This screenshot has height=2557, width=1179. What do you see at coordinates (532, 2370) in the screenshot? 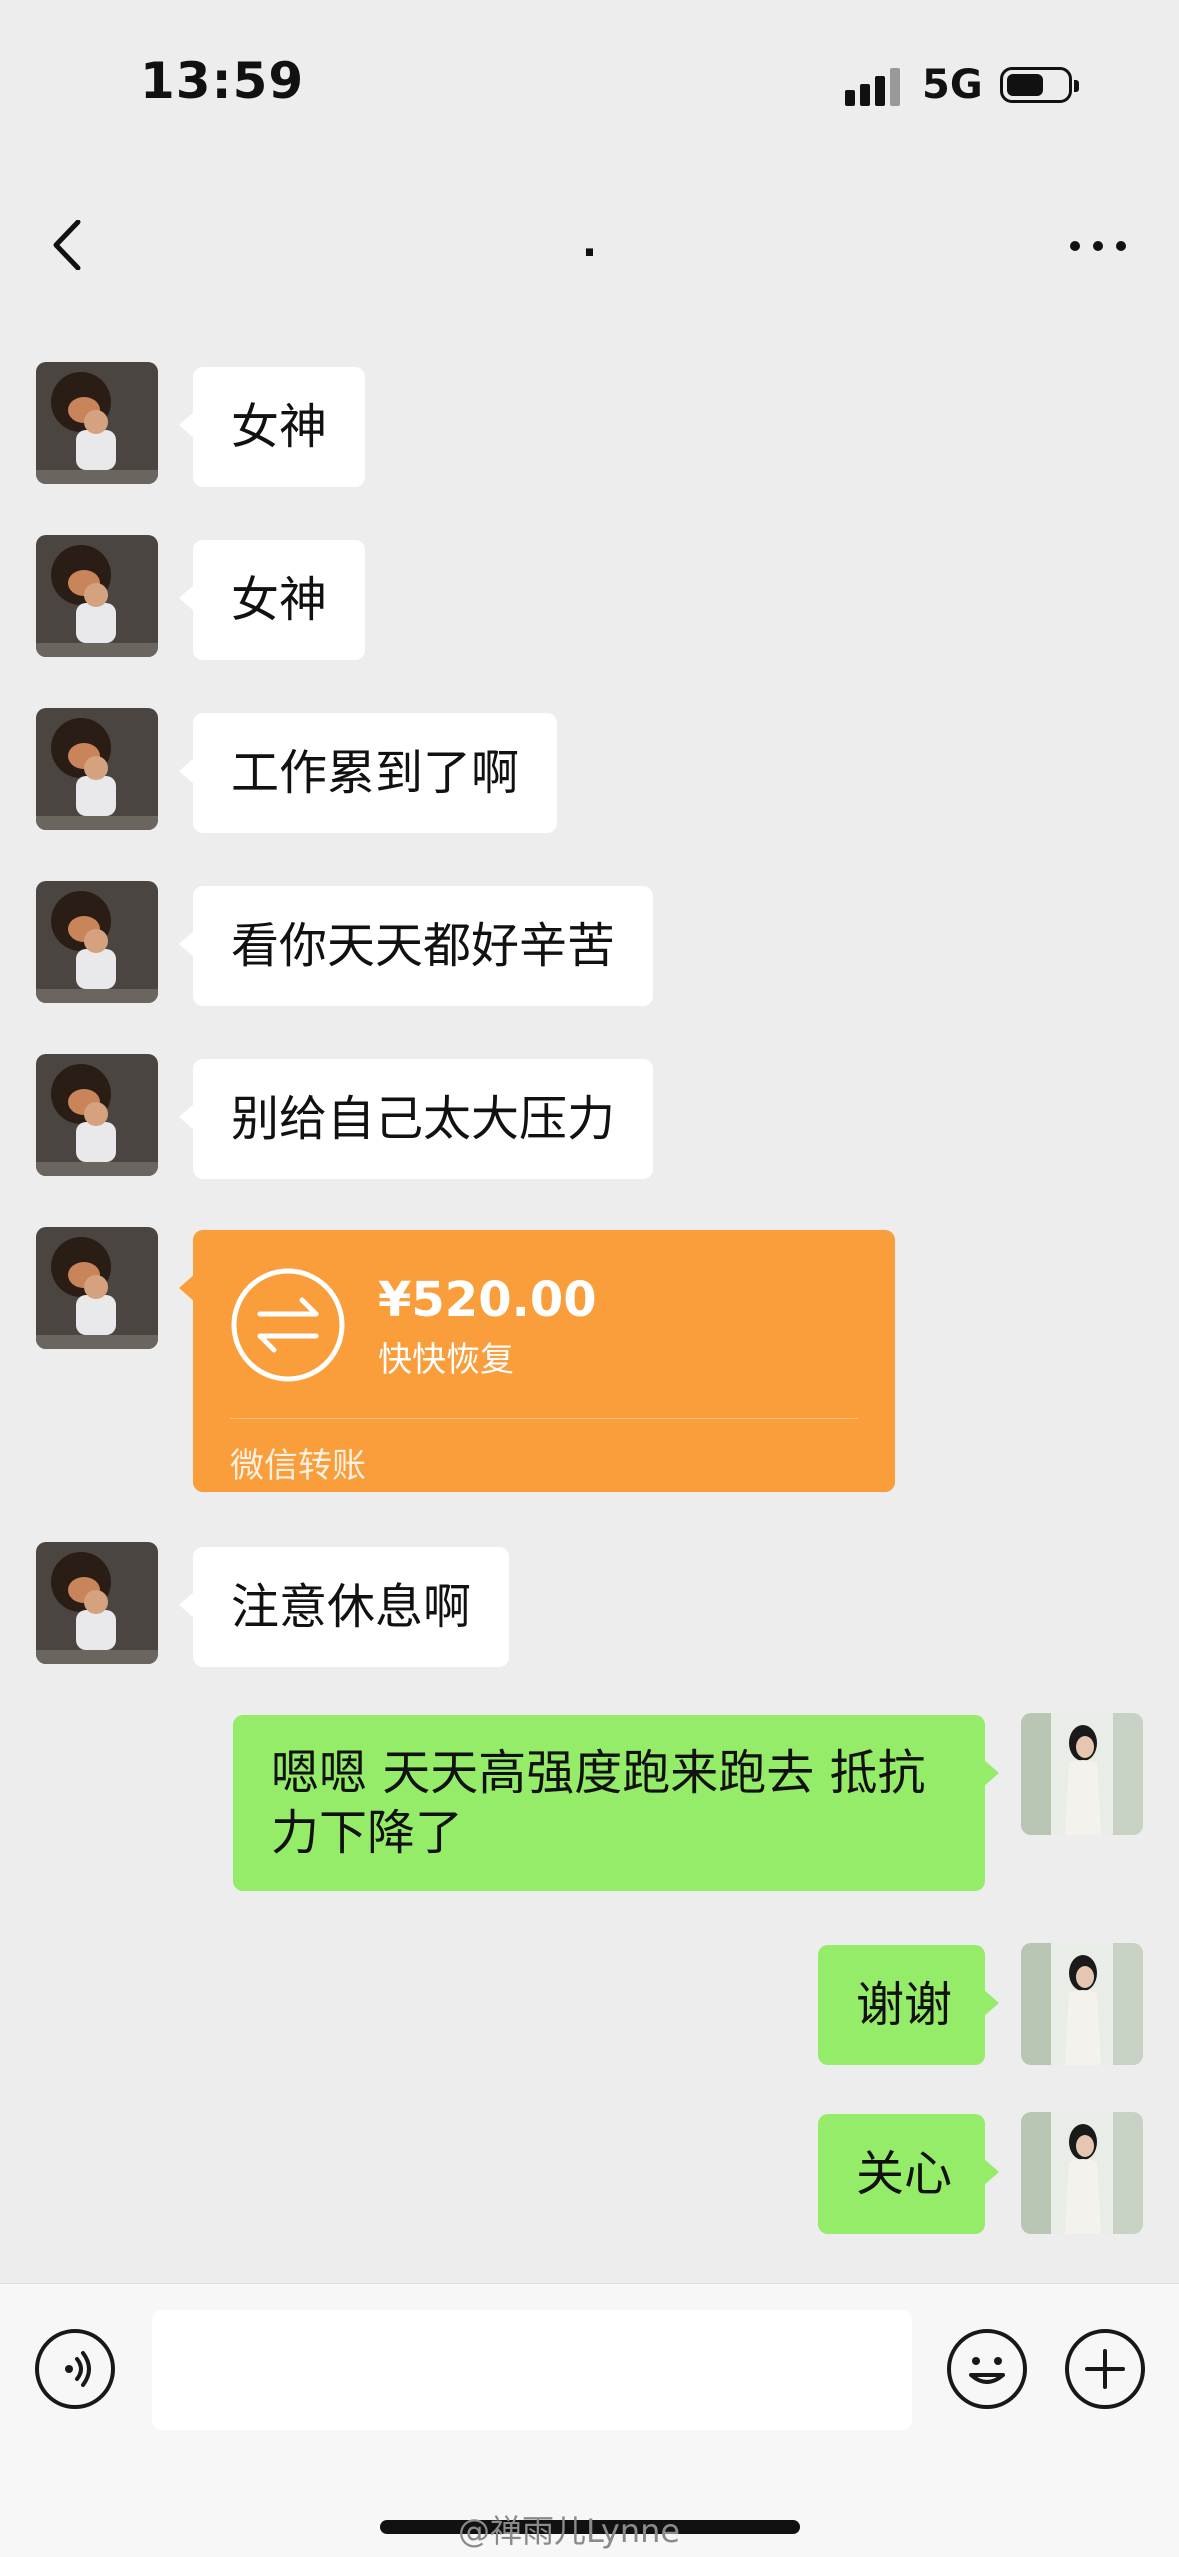
I see `message-input` at bounding box center [532, 2370].